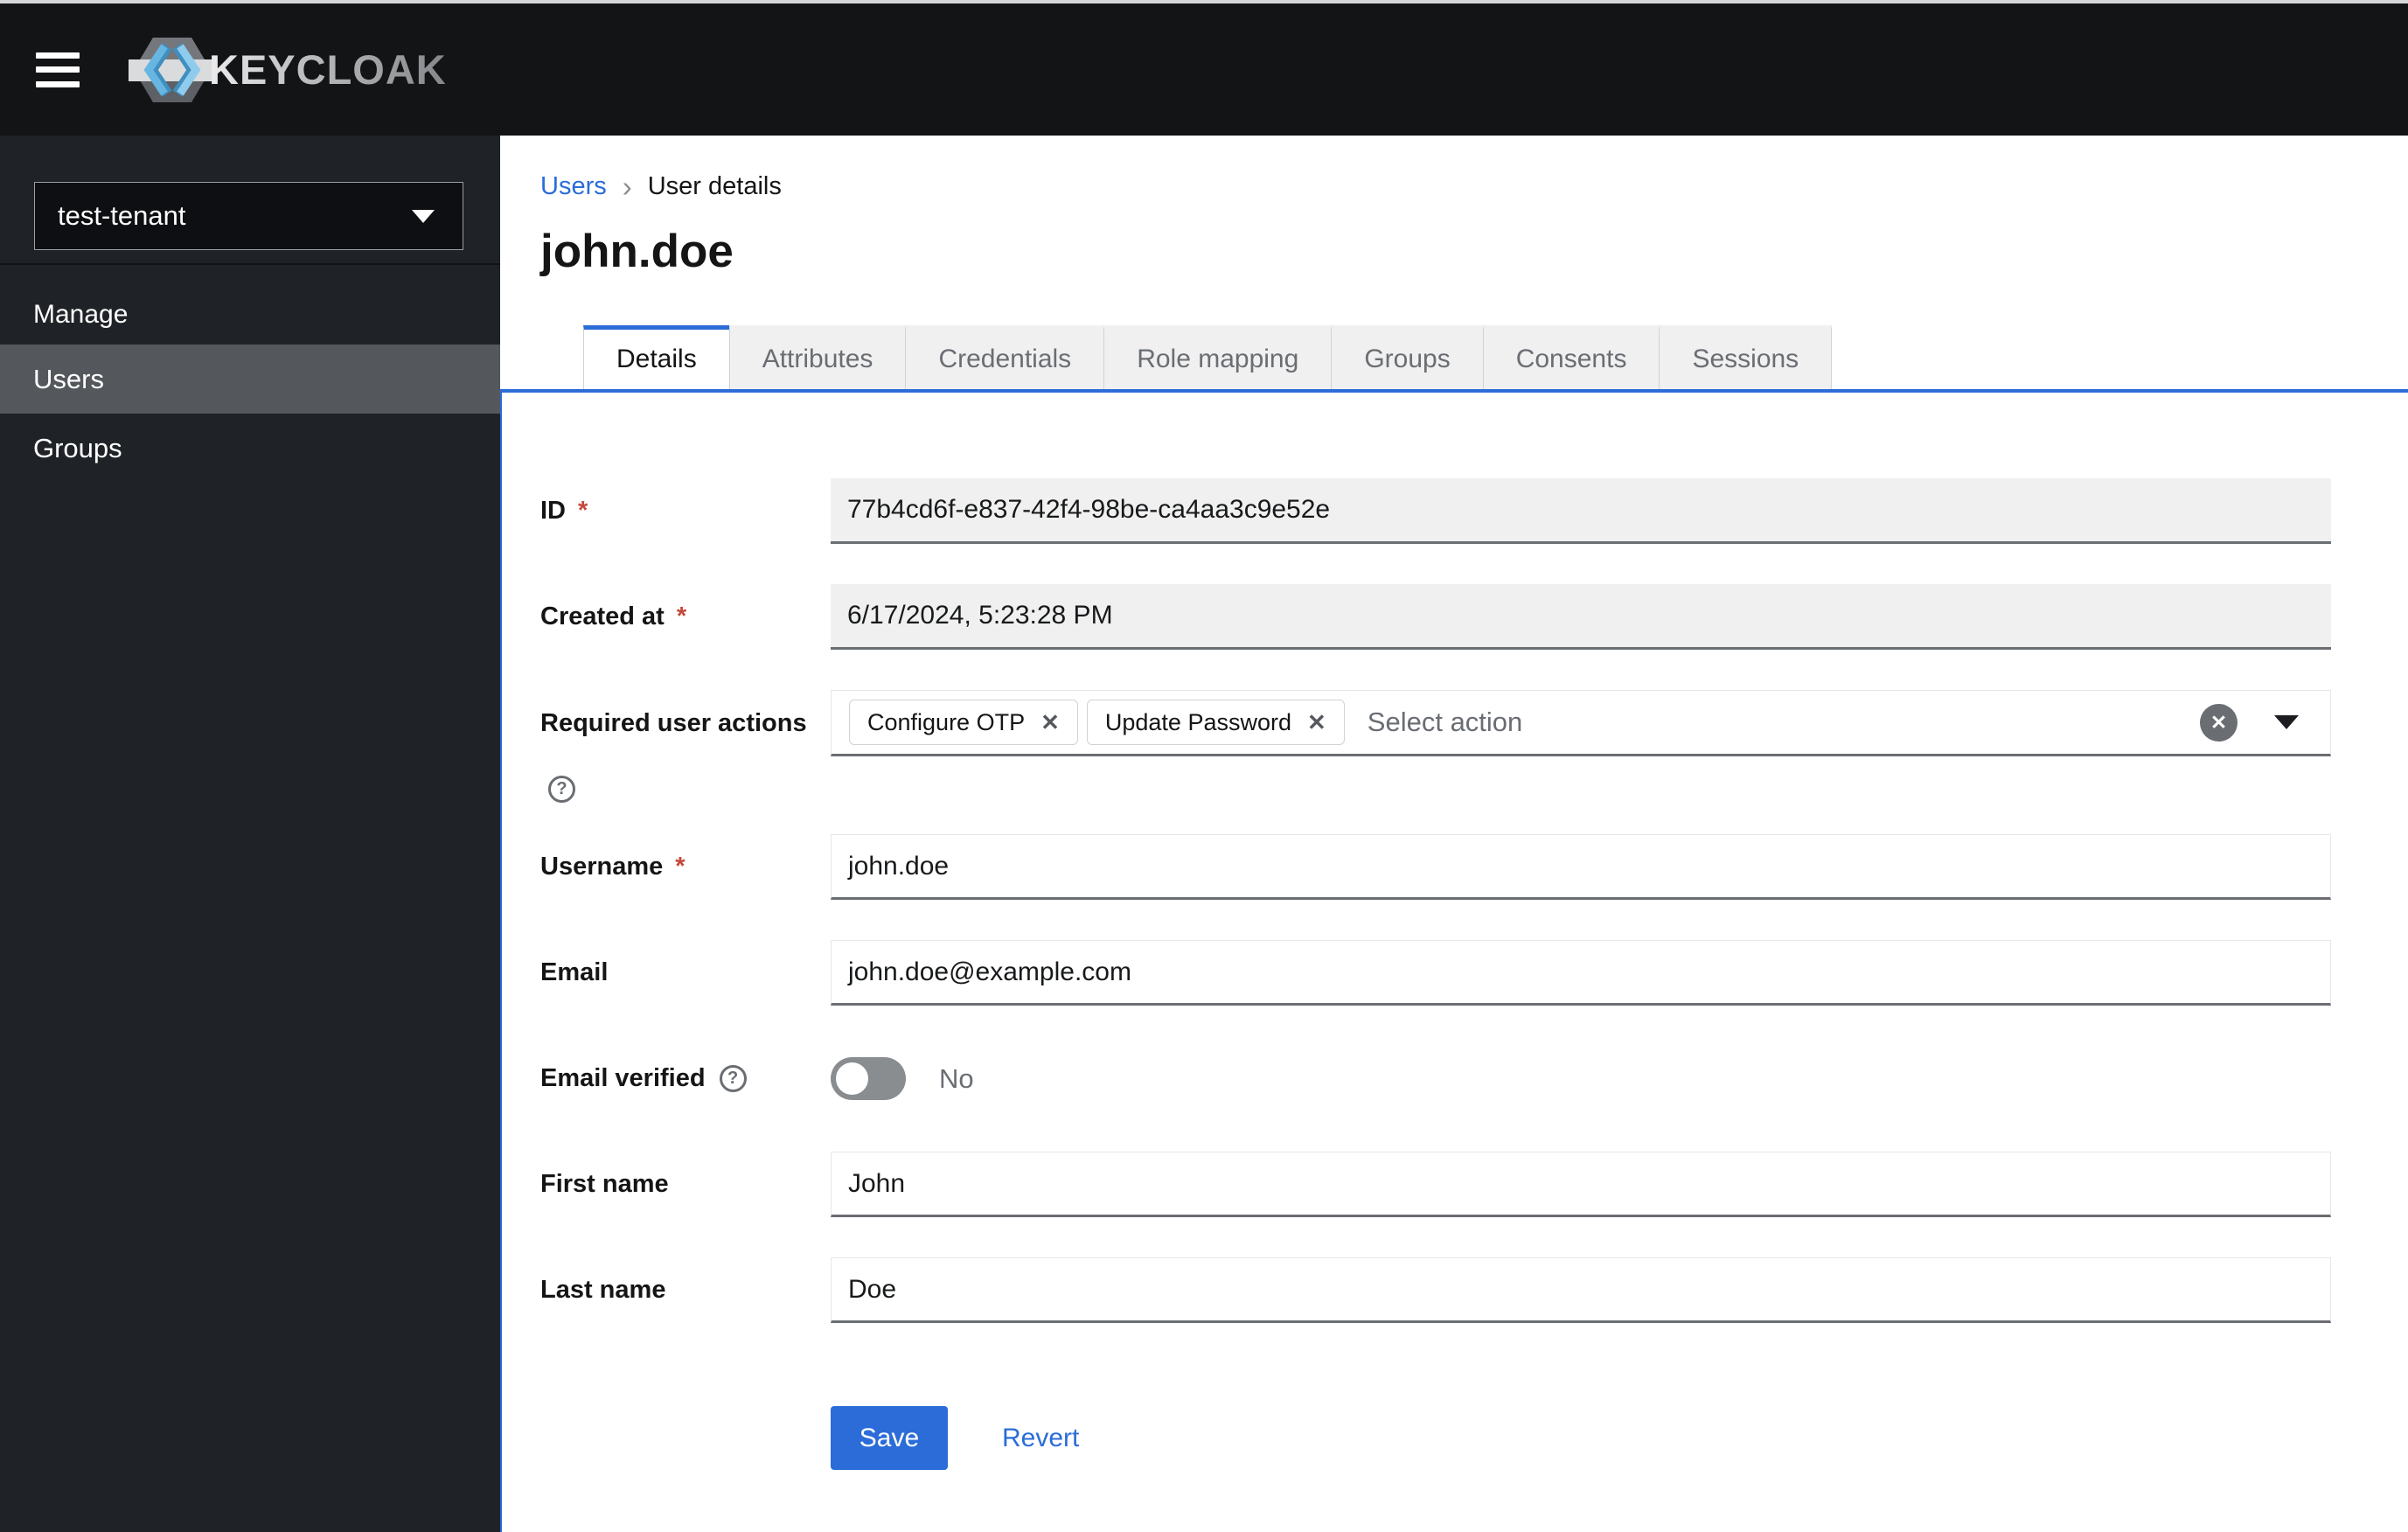  I want to click on page-title: john.doe, so click(637, 251).